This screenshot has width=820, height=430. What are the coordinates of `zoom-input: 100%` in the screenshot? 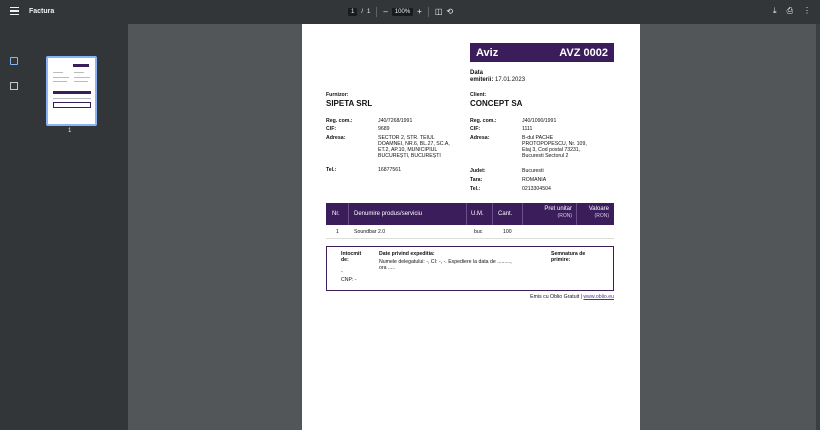 It's located at (402, 12).